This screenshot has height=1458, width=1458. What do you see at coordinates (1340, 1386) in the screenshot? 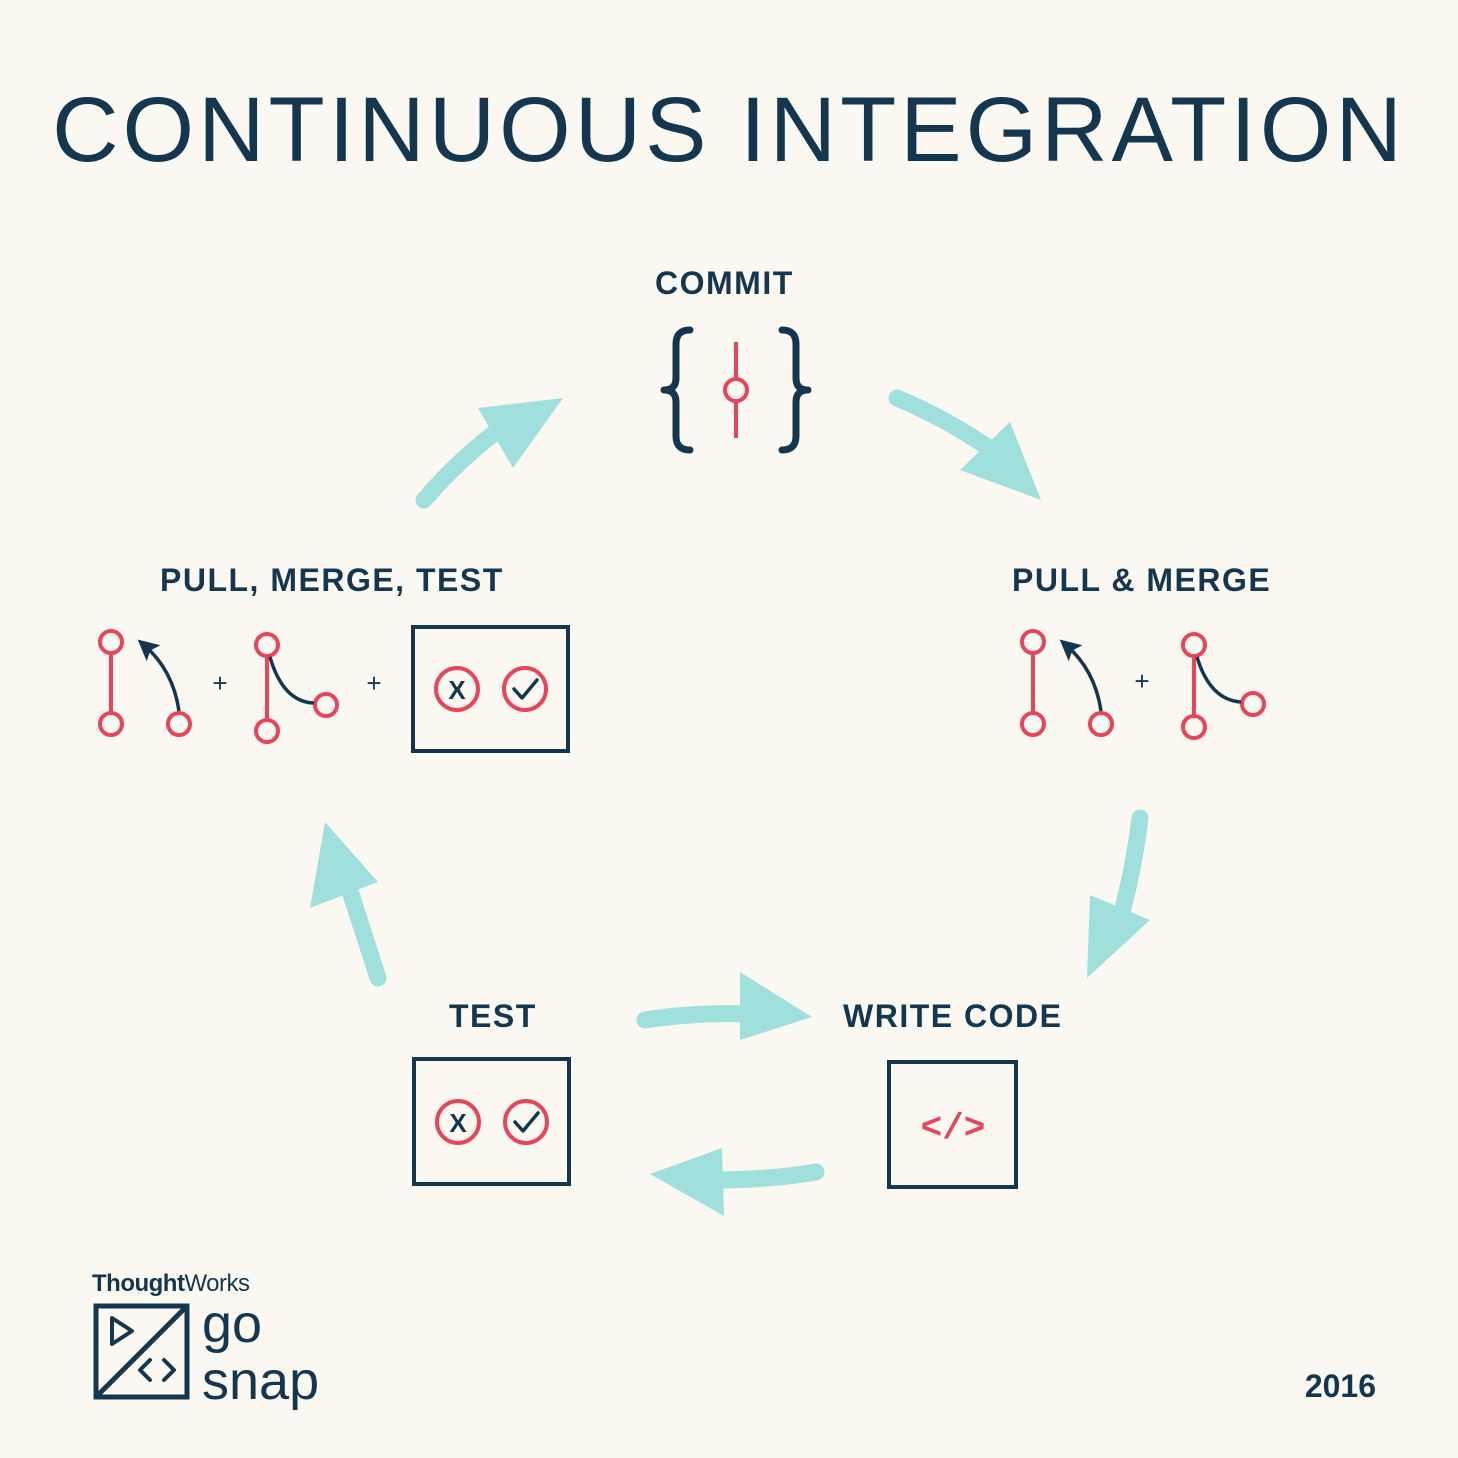
I see `year-label: 2016` at bounding box center [1340, 1386].